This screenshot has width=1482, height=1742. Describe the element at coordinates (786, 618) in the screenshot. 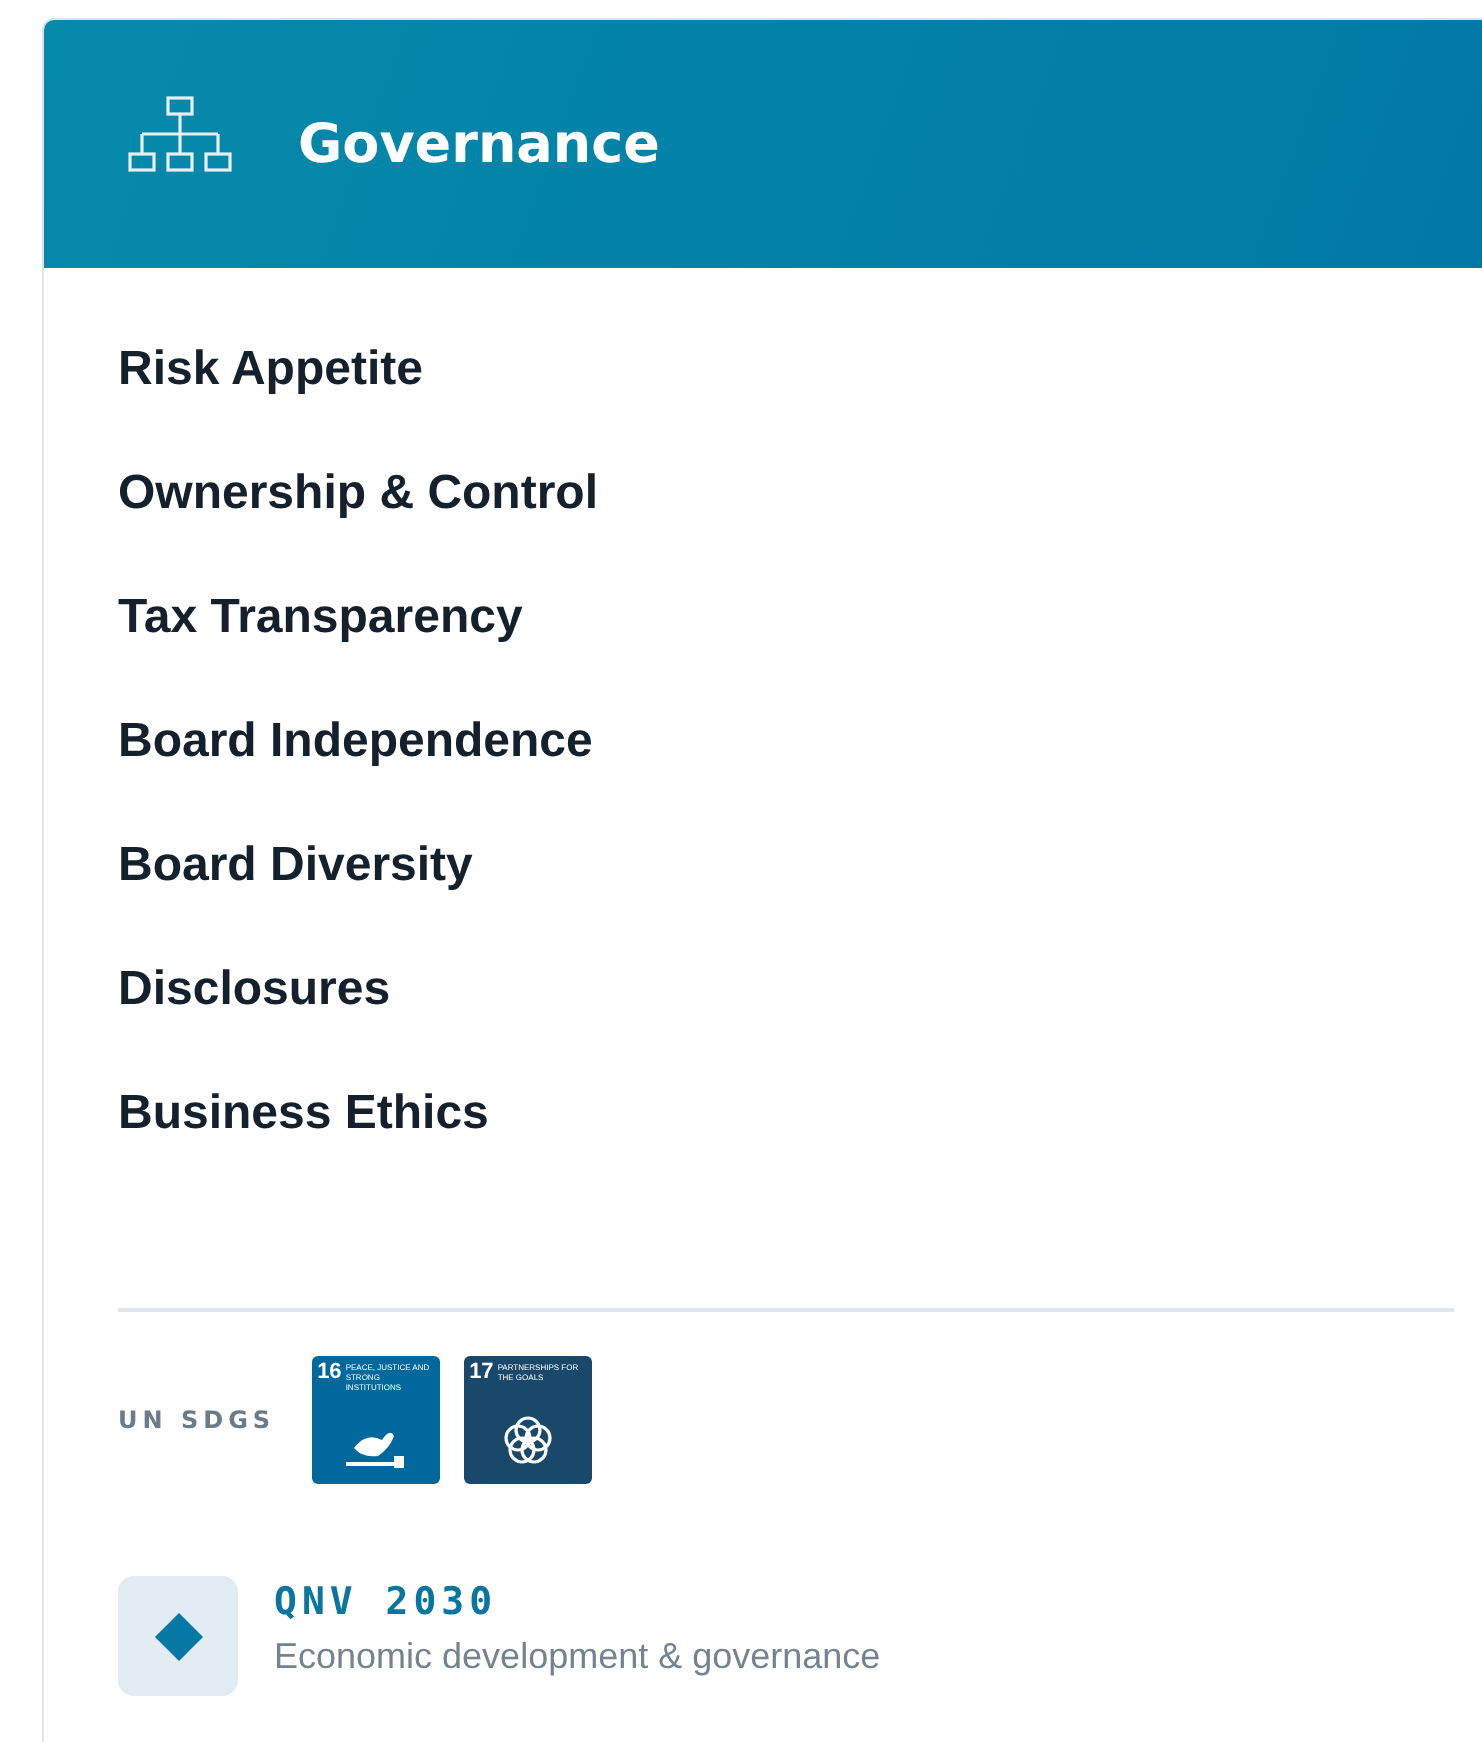

I see `topic-item: Tax Transparency` at that location.